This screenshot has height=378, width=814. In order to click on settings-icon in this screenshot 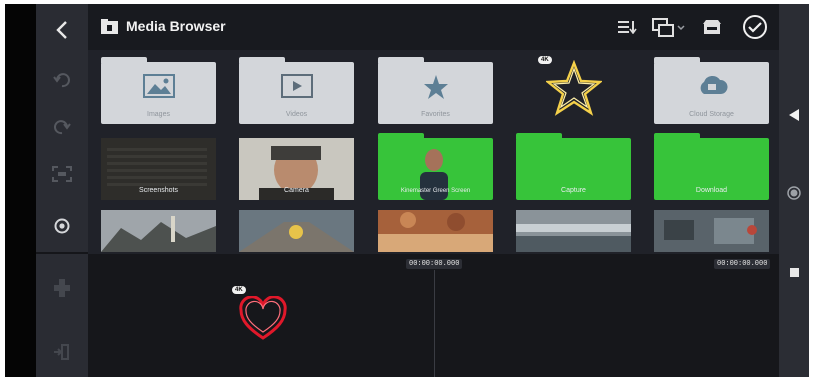, I will do `click(62, 226)`.